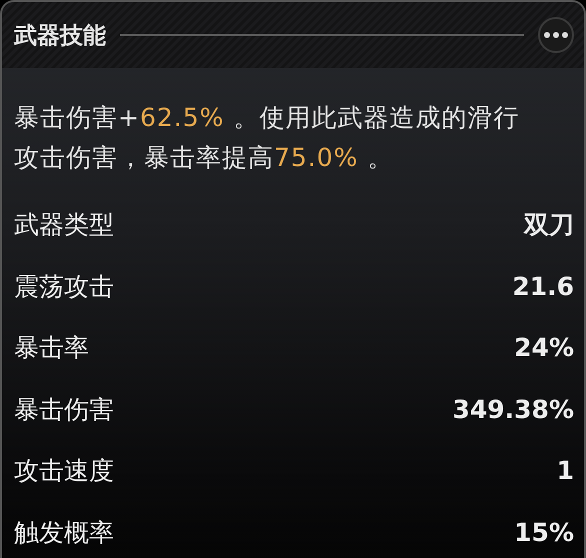 The width and height of the screenshot is (586, 558). What do you see at coordinates (549, 225) in the screenshot?
I see `stat-value: 双刀` at bounding box center [549, 225].